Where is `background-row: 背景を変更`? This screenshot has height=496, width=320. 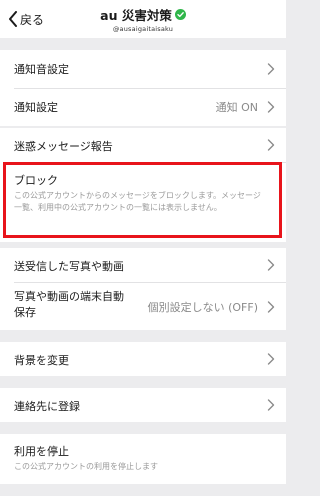
background-row: 背景を変更 is located at coordinates (143, 359).